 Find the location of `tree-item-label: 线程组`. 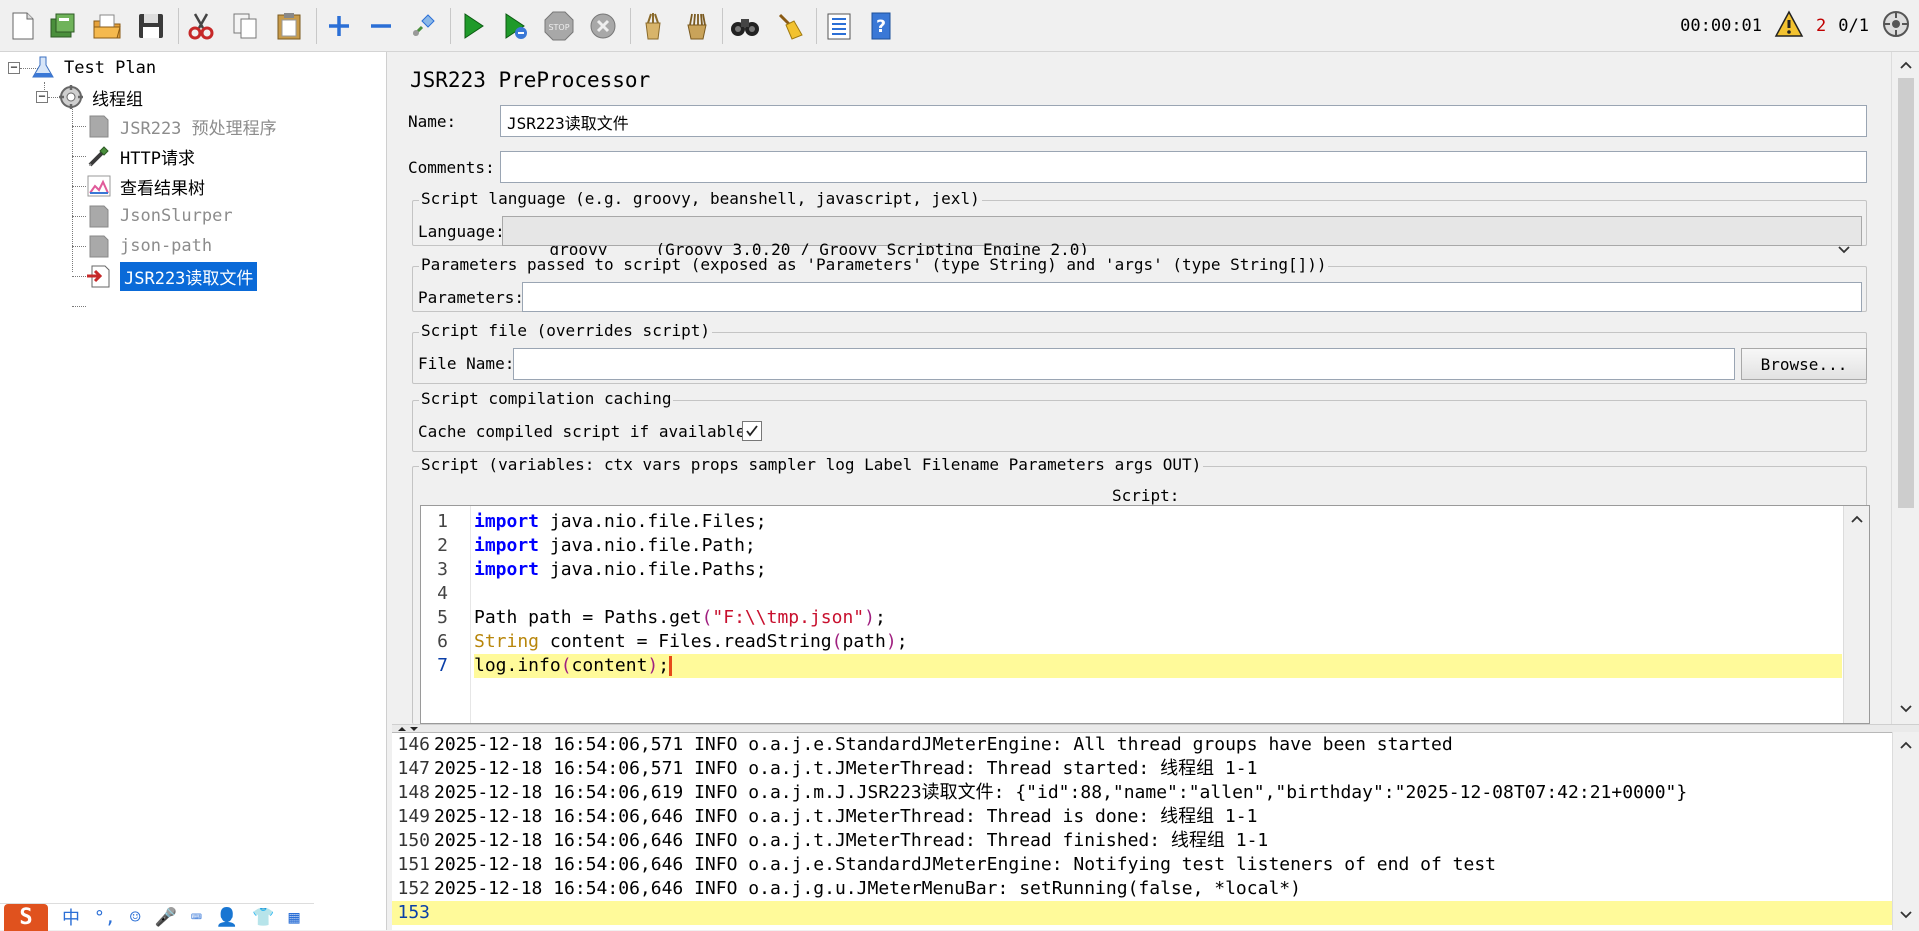

tree-item-label: 线程组 is located at coordinates (117, 99).